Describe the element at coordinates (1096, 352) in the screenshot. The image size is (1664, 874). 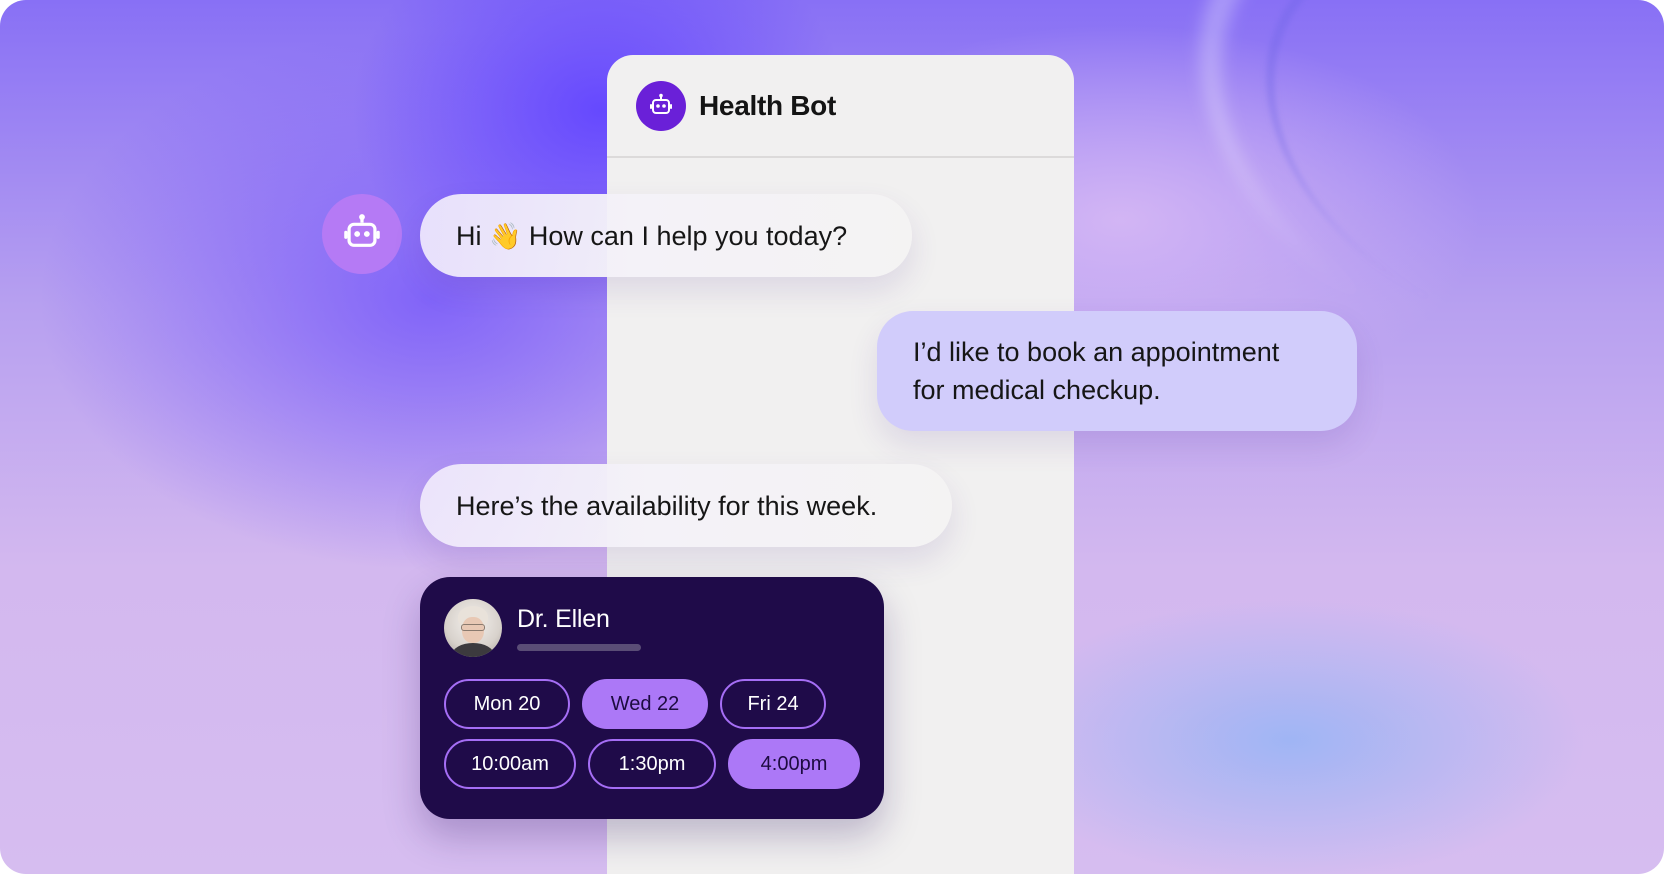
I see `user-message-line-1: I’d like to book an appointment` at that location.